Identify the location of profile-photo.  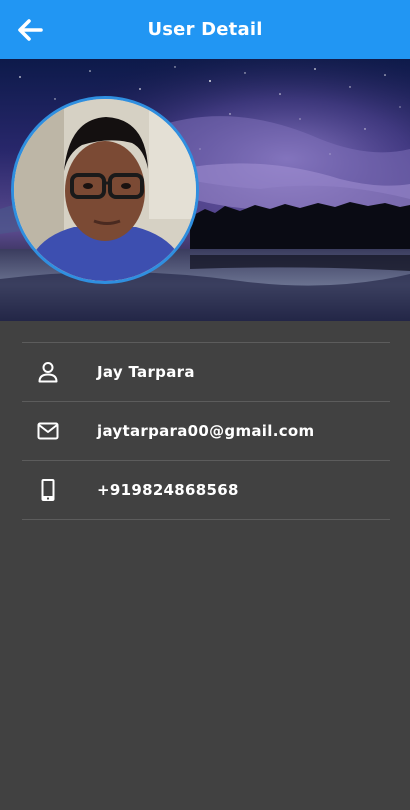
(105, 190).